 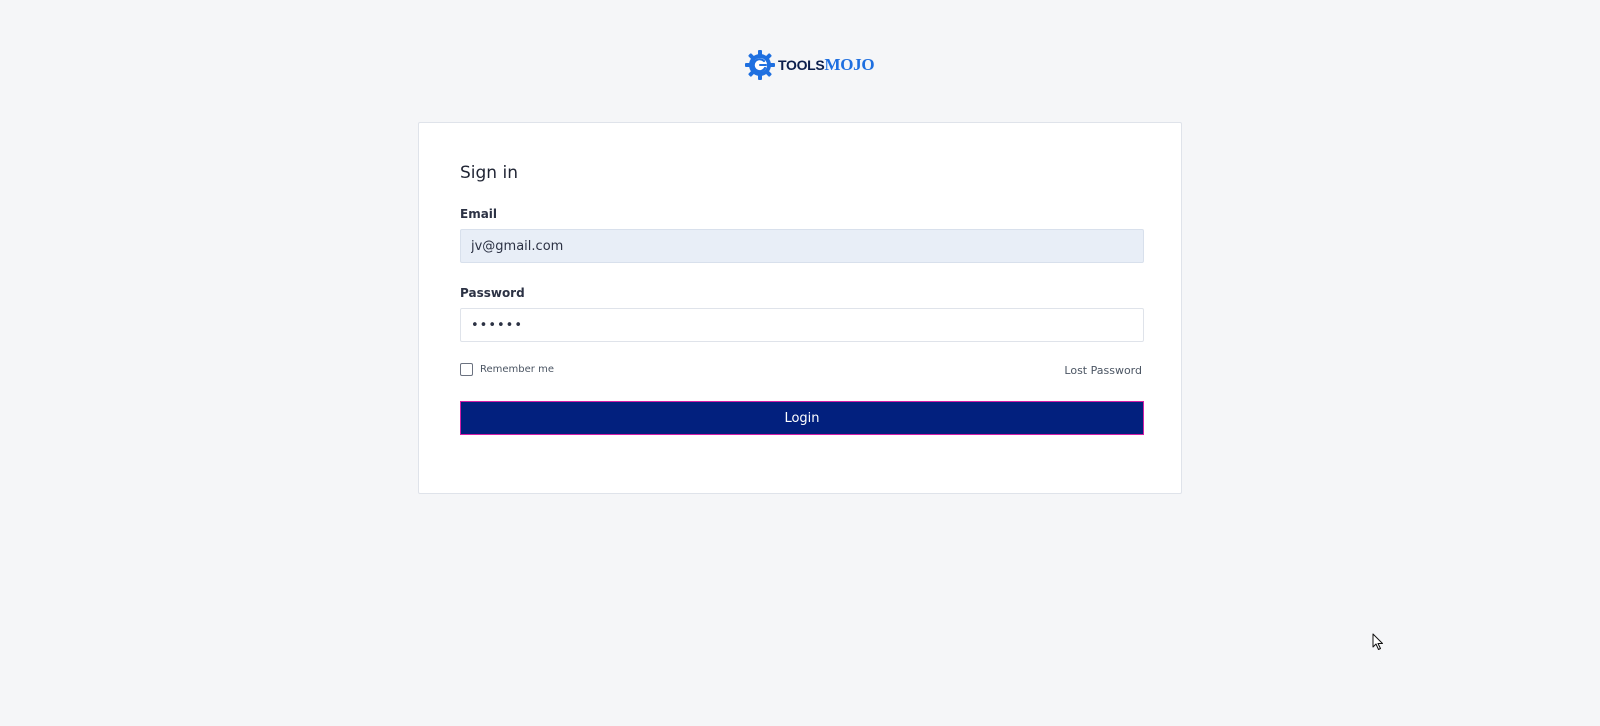 I want to click on lost-password-link: Lost Password, so click(x=1103, y=370).